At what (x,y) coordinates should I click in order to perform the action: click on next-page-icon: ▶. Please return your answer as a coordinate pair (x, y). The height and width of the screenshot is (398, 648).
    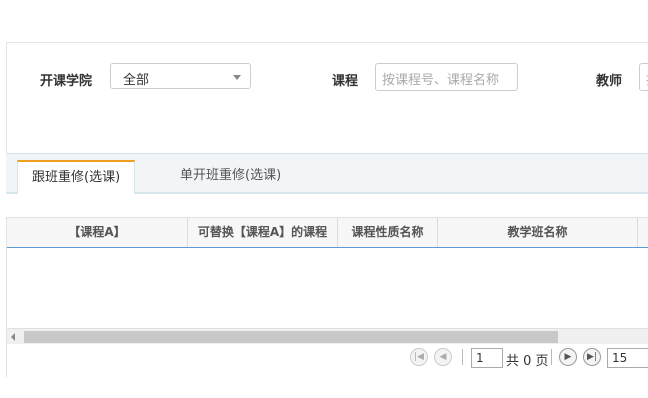
    Looking at the image, I should click on (568, 357).